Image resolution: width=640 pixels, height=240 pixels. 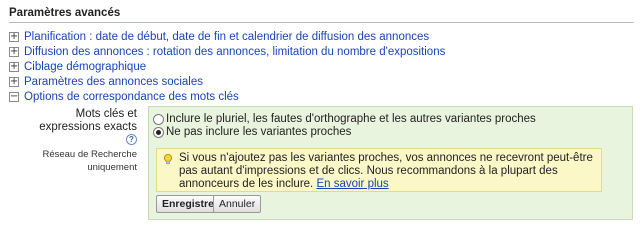 What do you see at coordinates (258, 132) in the screenshot?
I see `radio-exclude-label: Ne pas inclure les variantes proches` at bounding box center [258, 132].